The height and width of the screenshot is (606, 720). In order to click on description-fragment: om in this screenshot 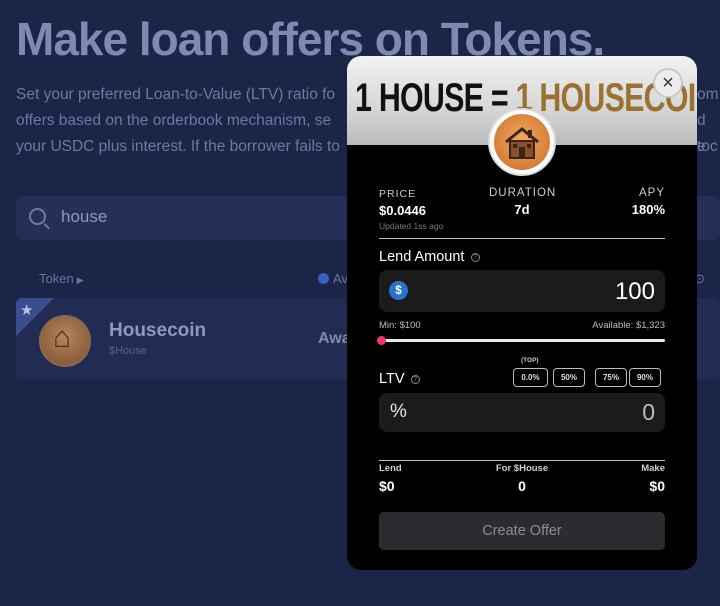, I will do `click(708, 94)`.